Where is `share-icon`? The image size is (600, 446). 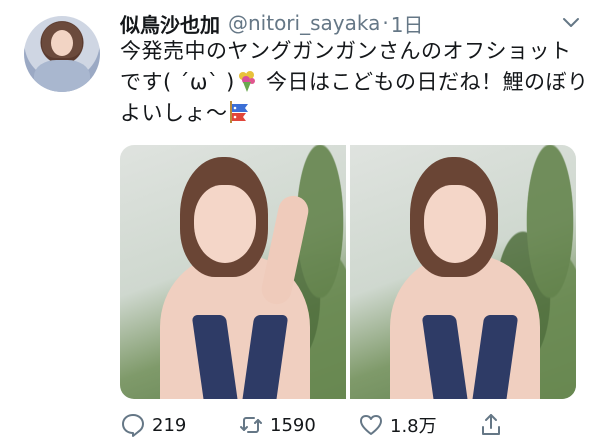 share-icon is located at coordinates (491, 424).